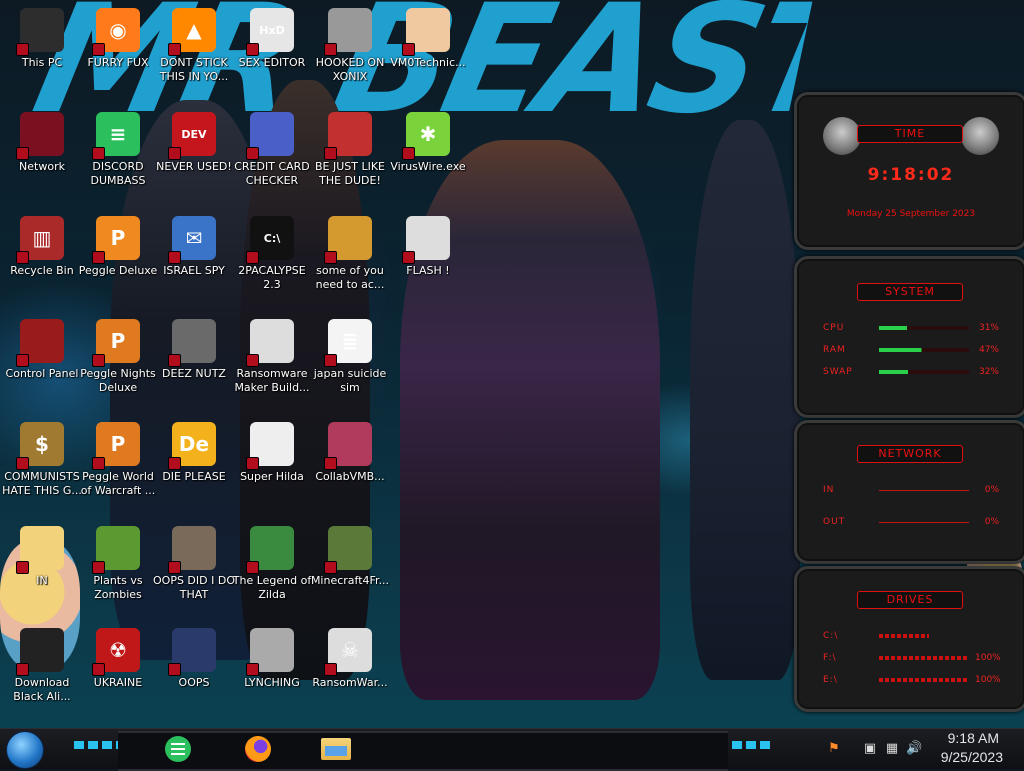 The height and width of the screenshot is (771, 1024). What do you see at coordinates (118, 52) in the screenshot?
I see `desktop-icon: ◉ FURRY FUX` at bounding box center [118, 52].